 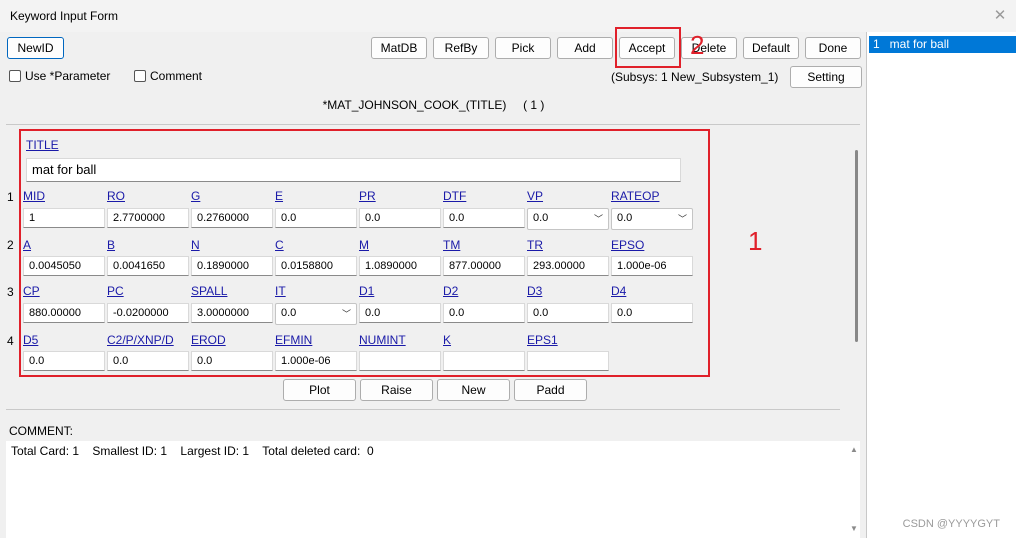 What do you see at coordinates (176, 76) in the screenshot?
I see `comment-checkbox-label: Comment` at bounding box center [176, 76].